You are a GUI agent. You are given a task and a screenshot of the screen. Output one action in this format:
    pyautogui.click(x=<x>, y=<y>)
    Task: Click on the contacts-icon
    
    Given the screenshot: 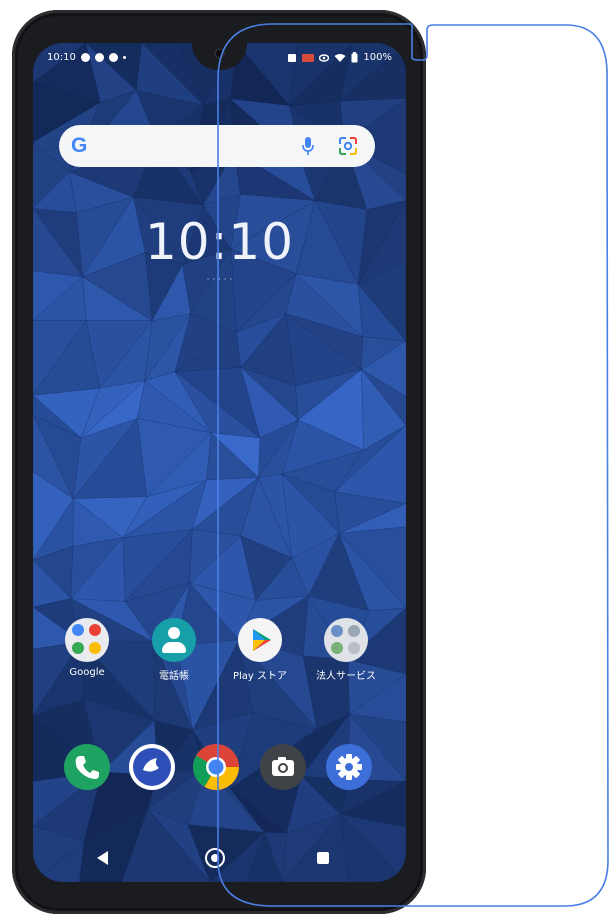 What is the action you would take?
    pyautogui.click(x=174, y=640)
    